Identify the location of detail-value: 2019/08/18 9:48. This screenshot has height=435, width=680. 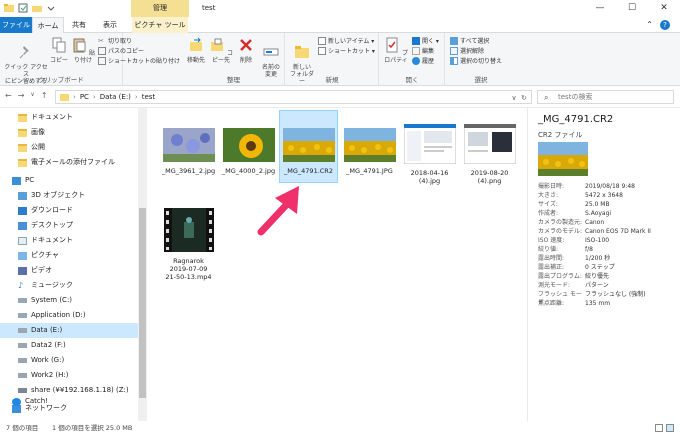
(610, 187).